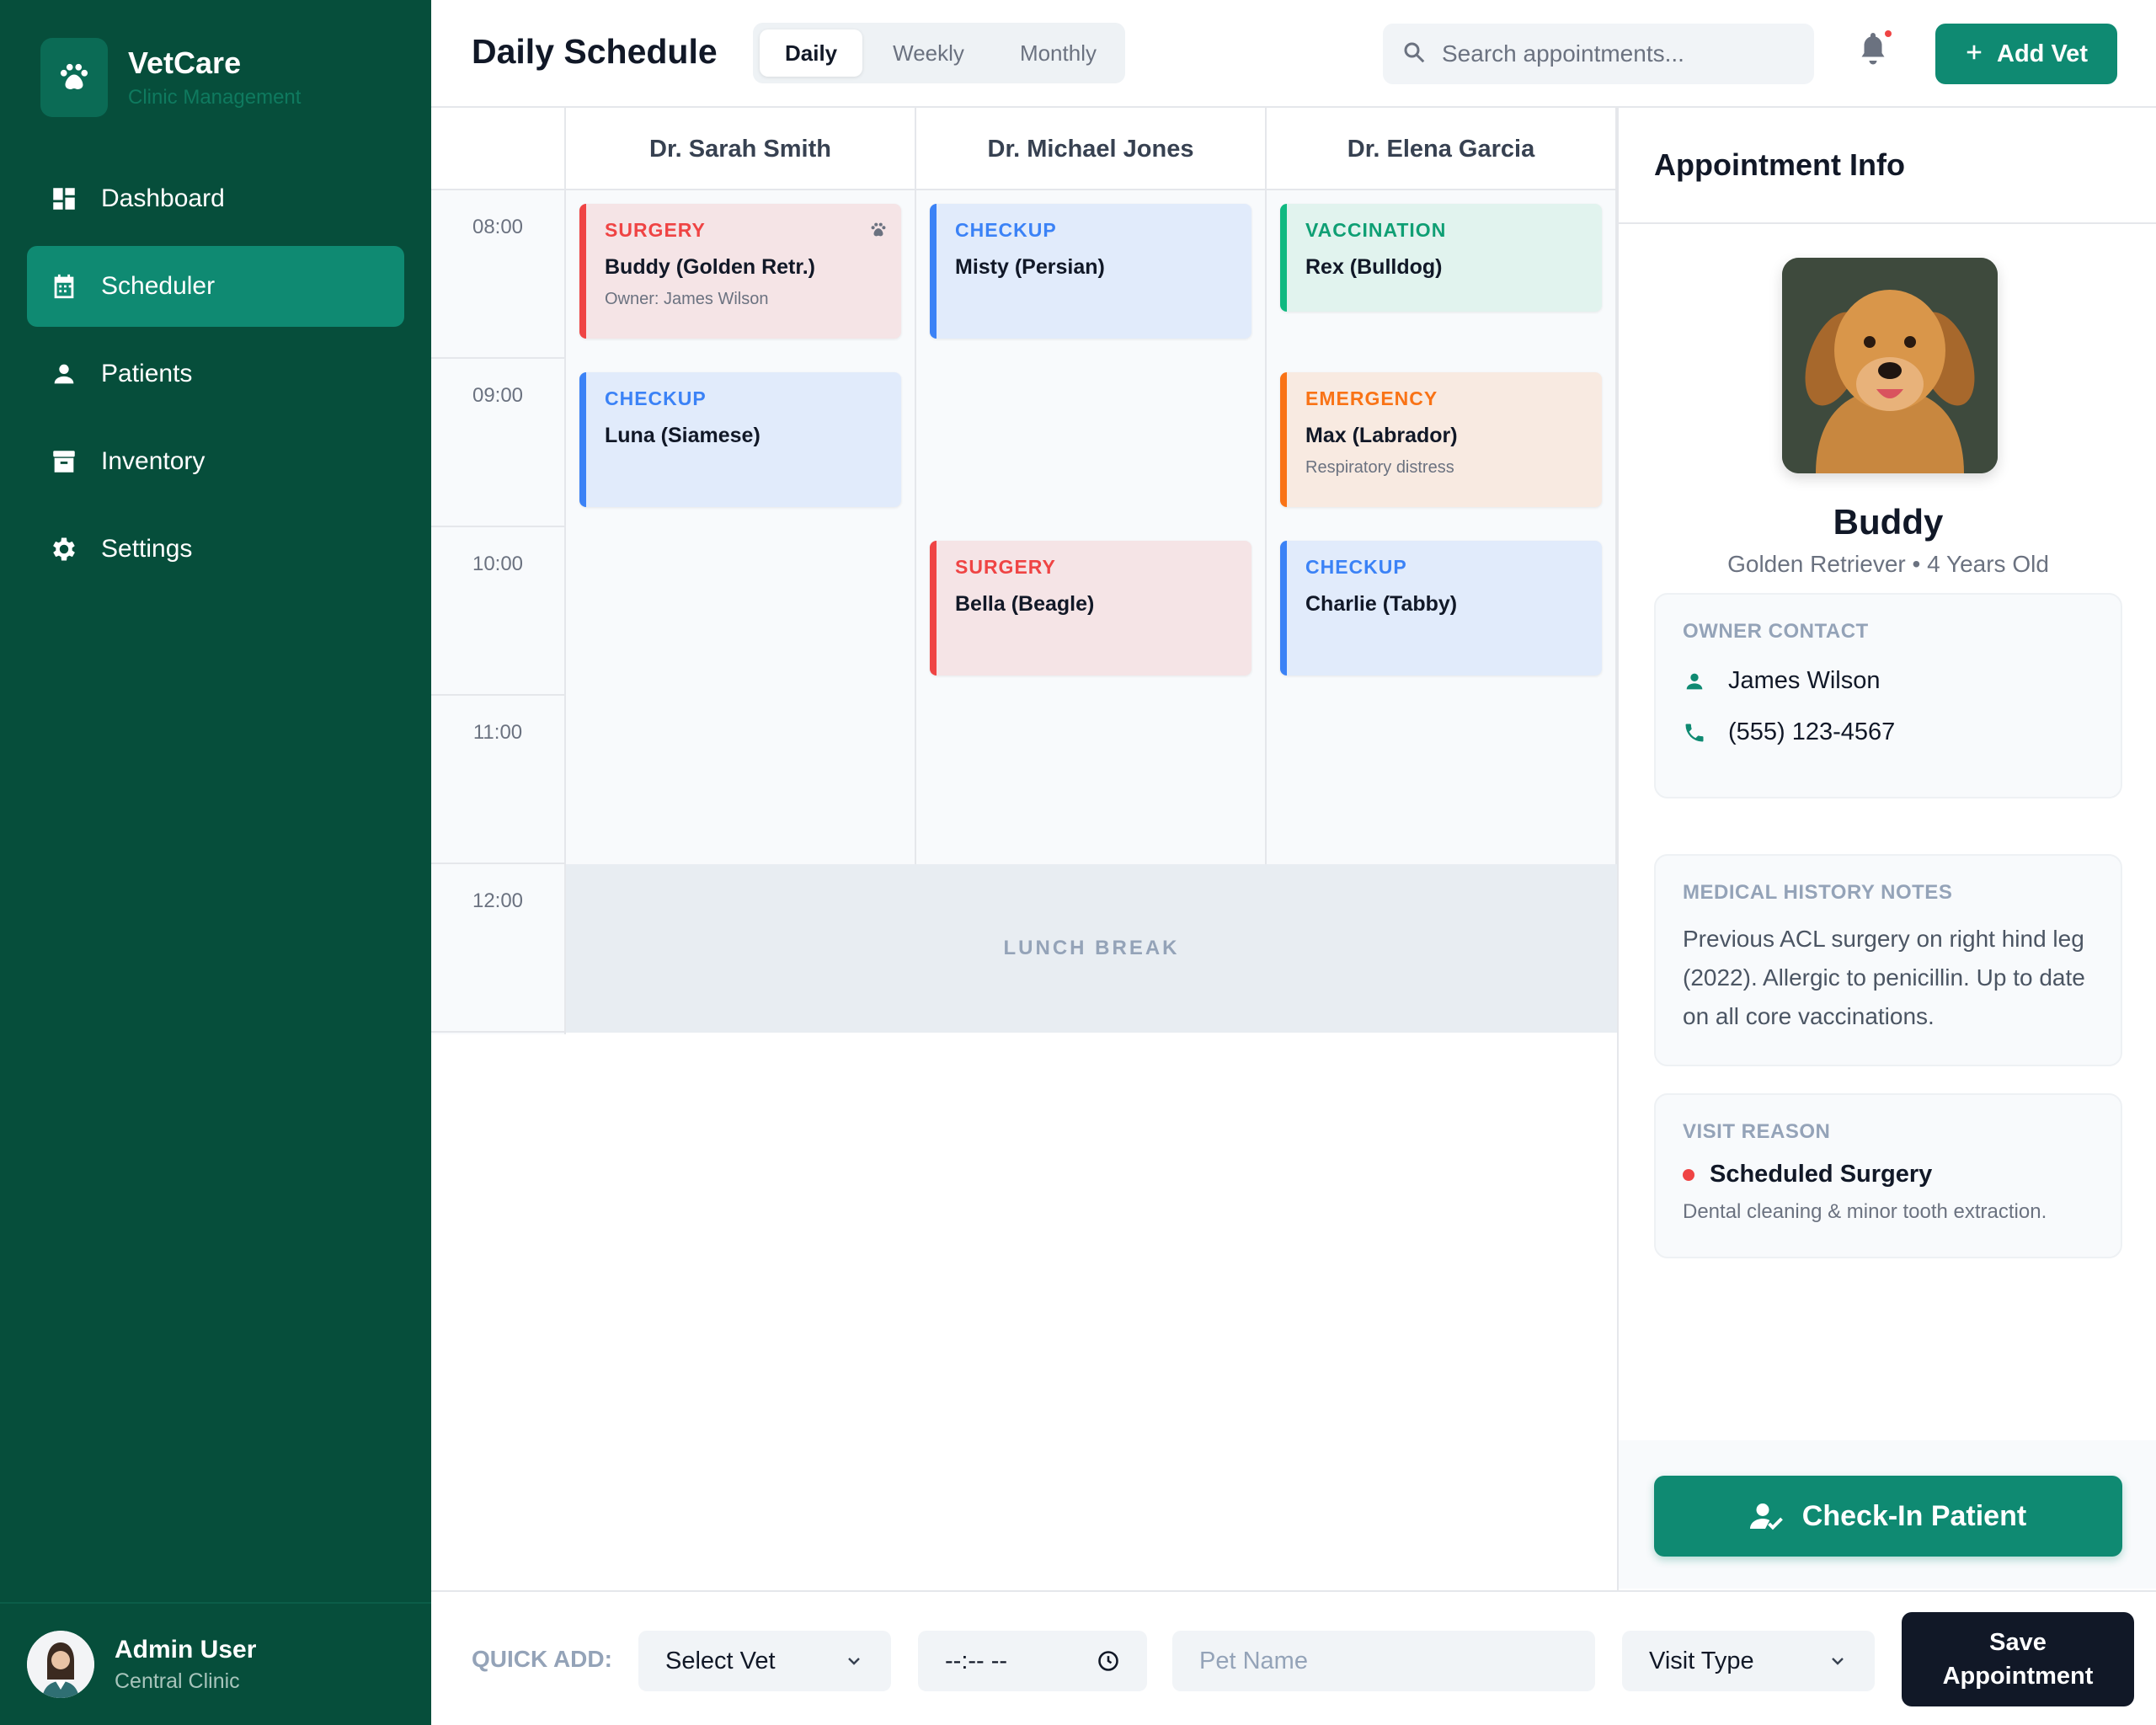 This screenshot has height=1725, width=2156. I want to click on time-slot: SURGERY Bella (Beagle), so click(1091, 611).